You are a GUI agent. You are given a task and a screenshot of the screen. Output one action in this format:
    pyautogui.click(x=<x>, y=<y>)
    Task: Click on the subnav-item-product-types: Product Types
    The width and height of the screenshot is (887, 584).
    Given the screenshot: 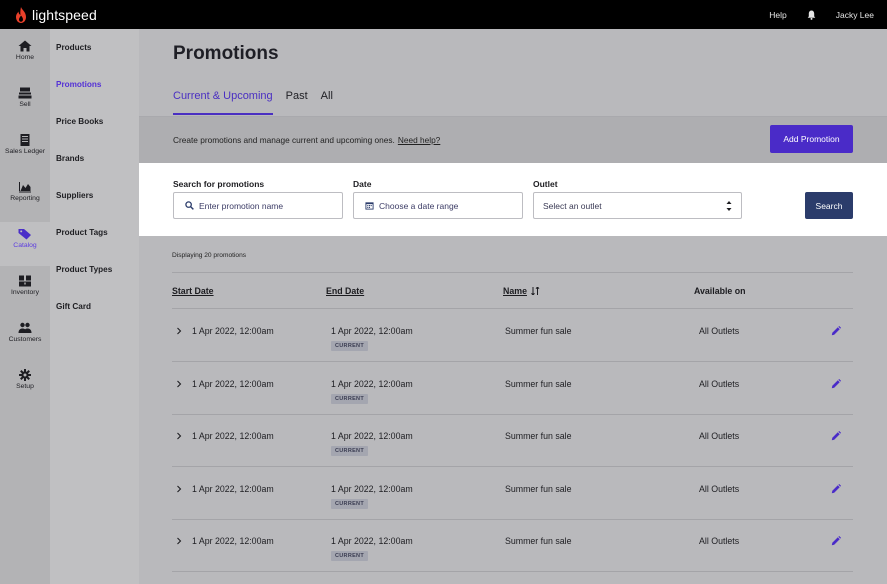 What is the action you would take?
    pyautogui.click(x=84, y=269)
    